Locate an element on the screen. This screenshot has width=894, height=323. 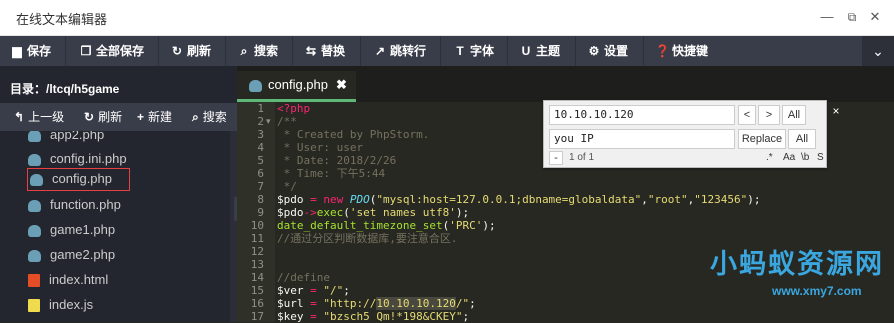
code-line: //define is located at coordinates (303, 277).